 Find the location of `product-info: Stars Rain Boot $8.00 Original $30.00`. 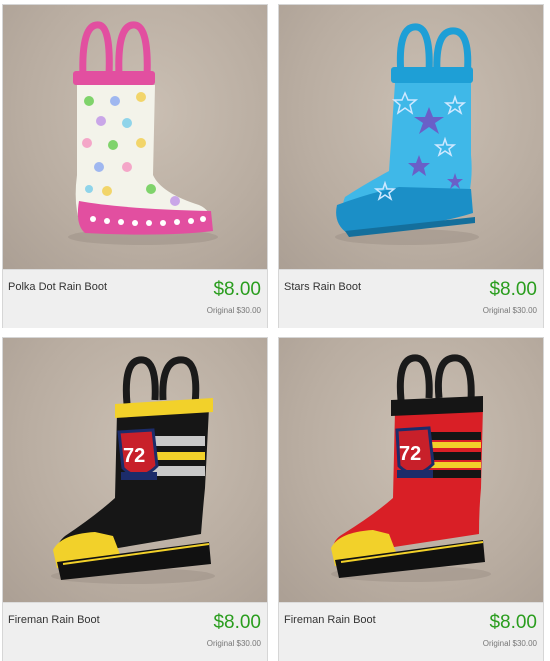

product-info: Stars Rain Boot $8.00 Original $30.00 is located at coordinates (411, 298).